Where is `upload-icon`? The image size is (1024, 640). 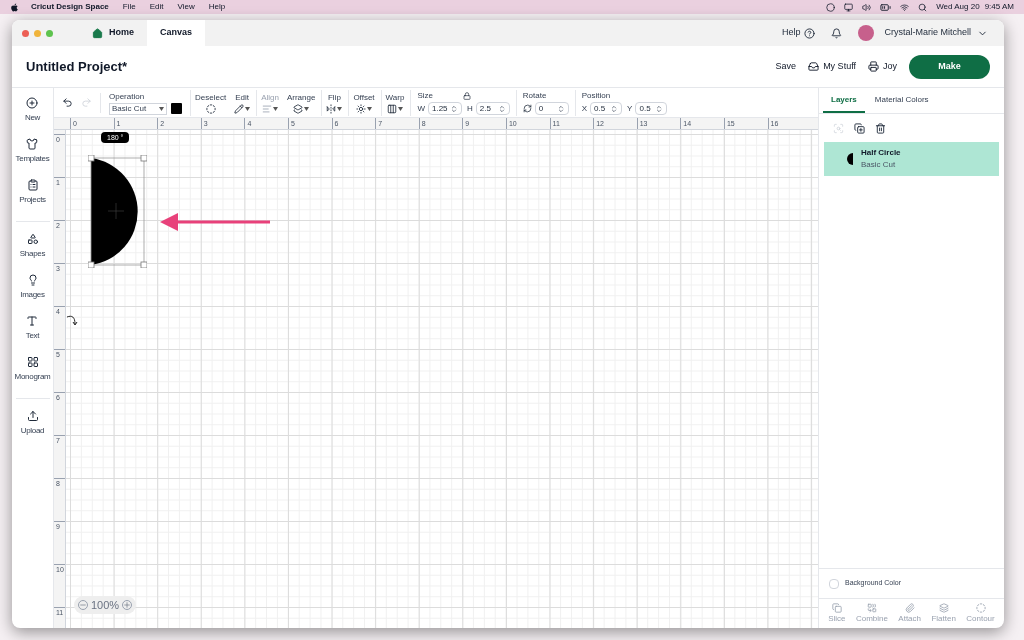 upload-icon is located at coordinates (32, 416).